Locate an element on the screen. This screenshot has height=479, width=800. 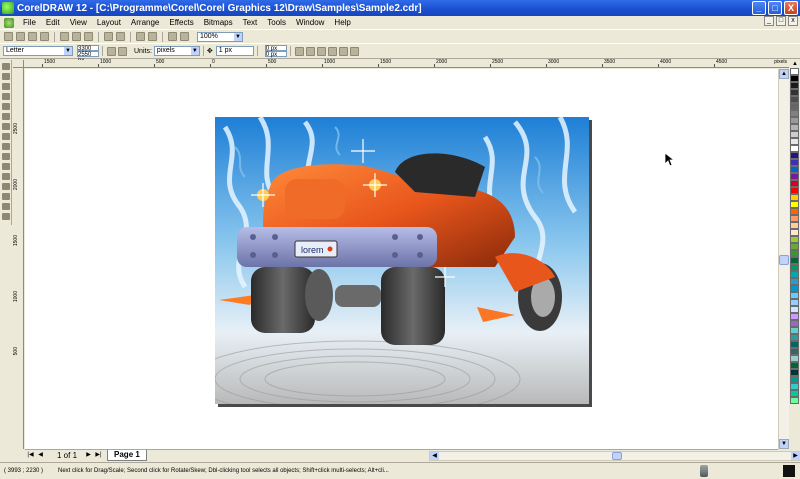
text-tool-icon is located at coordinates (6, 156).